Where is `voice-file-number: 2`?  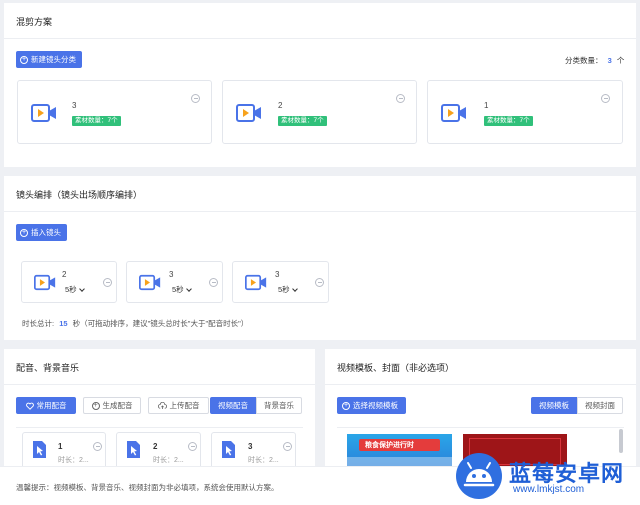
voice-file-number: 2 is located at coordinates (155, 446).